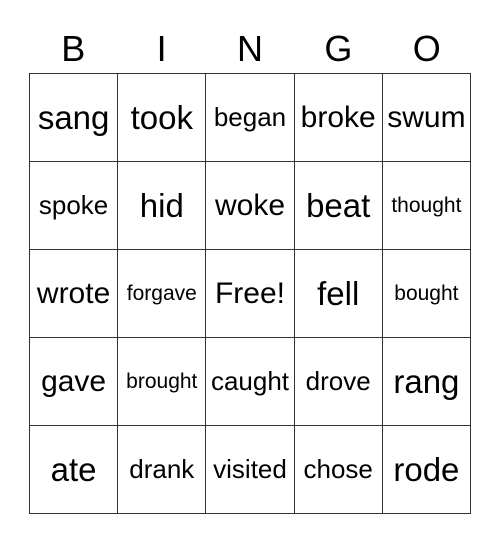  Describe the element at coordinates (426, 206) in the screenshot. I see `bingo-cell: thought` at that location.